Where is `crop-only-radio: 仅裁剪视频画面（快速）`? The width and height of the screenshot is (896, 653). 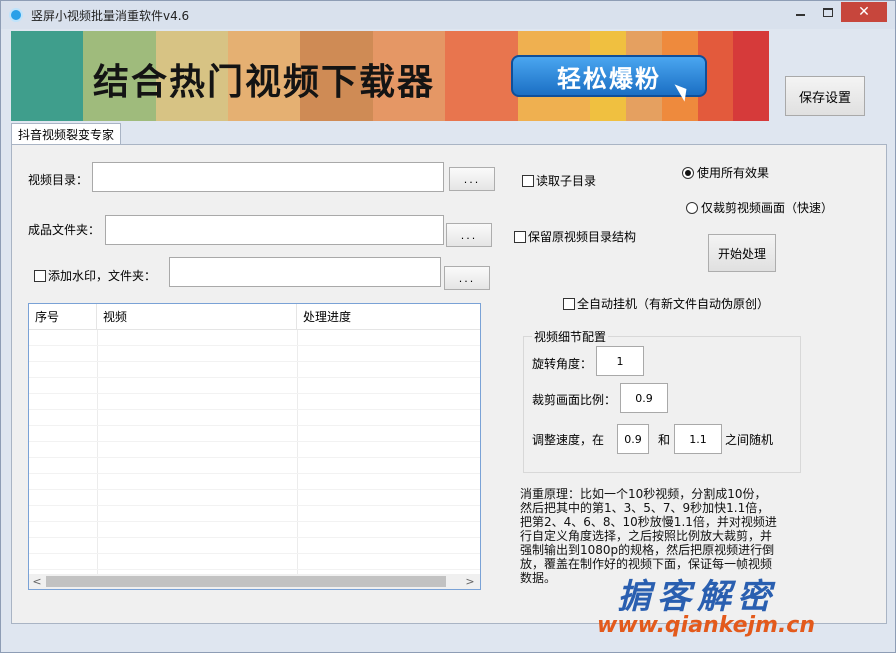 crop-only-radio: 仅裁剪视频画面（快速） is located at coordinates (759, 207).